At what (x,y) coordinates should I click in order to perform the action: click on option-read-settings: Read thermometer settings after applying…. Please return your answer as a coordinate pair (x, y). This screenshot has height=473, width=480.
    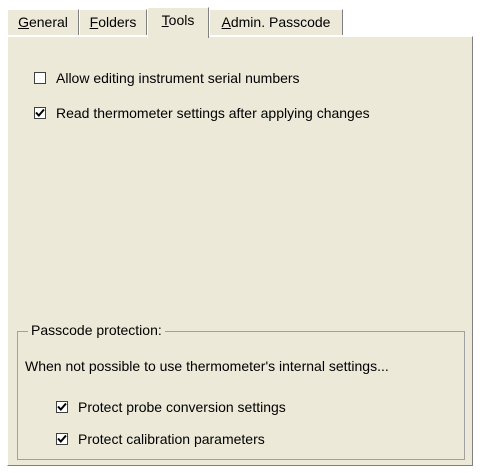
    Looking at the image, I should click on (202, 113).